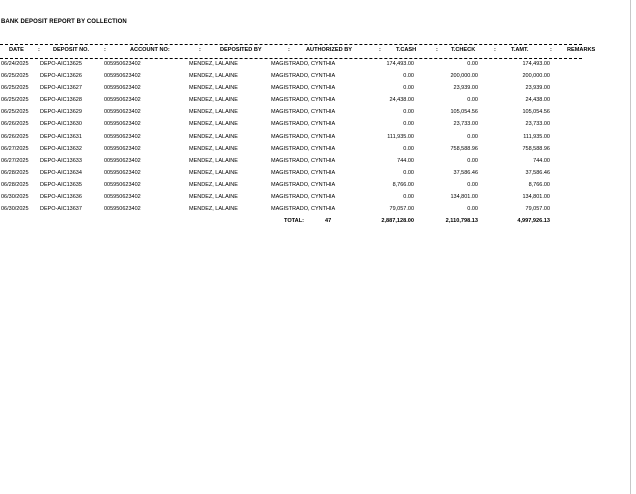  Describe the element at coordinates (537, 172) in the screenshot. I see `cell-t-amt: 37,586.46` at that location.